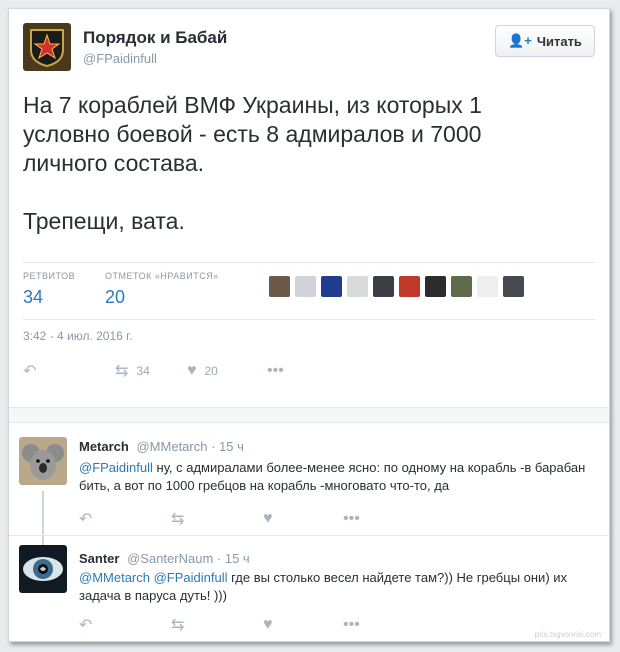  I want to click on likes-label: ОТМЕТОК «НРАВИТСЯ», so click(162, 276).